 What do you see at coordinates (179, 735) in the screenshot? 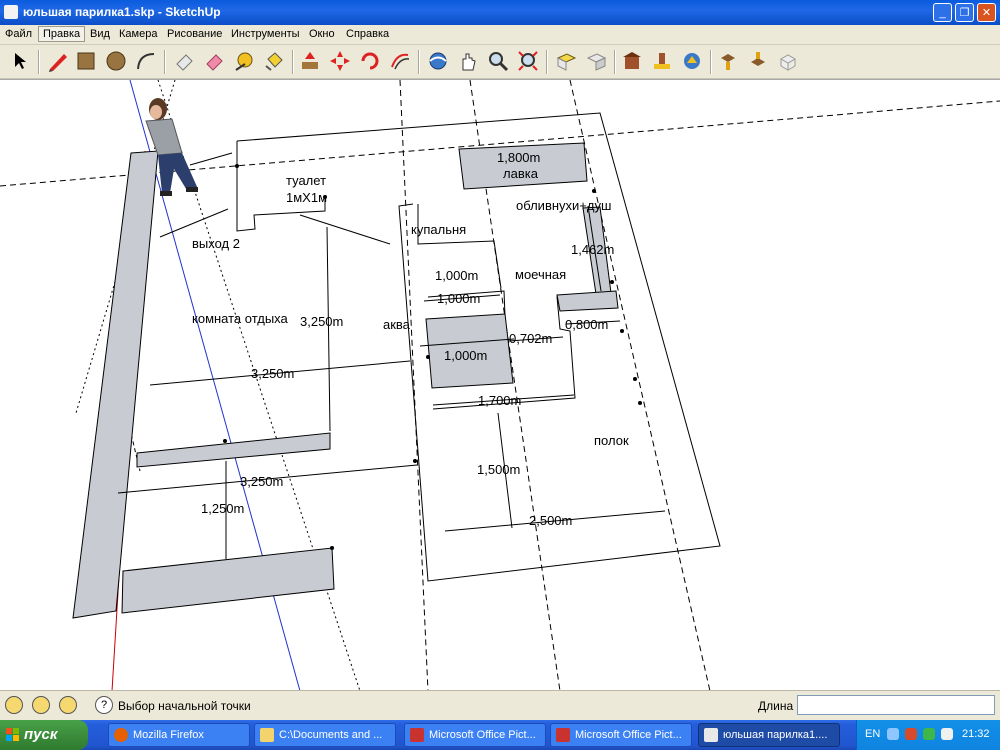
I see `task-firefox: Mozilla Firefox` at bounding box center [179, 735].